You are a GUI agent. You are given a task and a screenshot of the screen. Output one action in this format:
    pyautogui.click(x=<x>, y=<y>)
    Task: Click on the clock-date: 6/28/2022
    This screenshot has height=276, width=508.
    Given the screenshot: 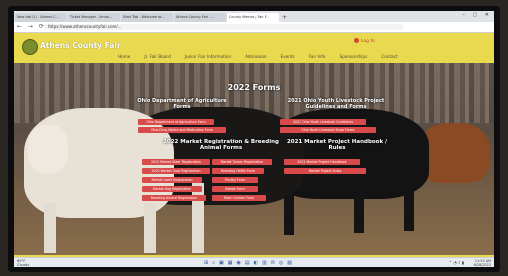 What is the action you would take?
    pyautogui.click(x=482, y=265)
    